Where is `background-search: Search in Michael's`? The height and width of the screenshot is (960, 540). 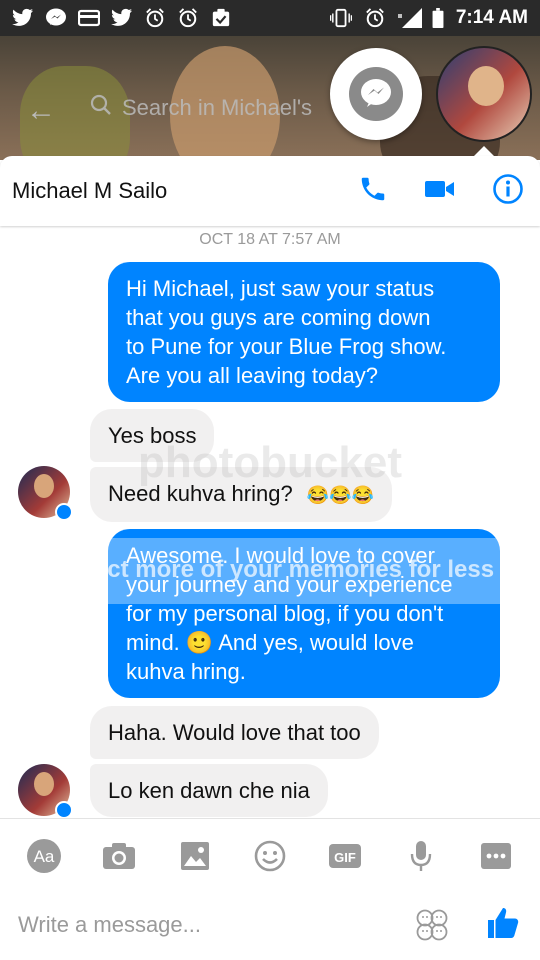 background-search: Search in Michael's is located at coordinates (201, 108).